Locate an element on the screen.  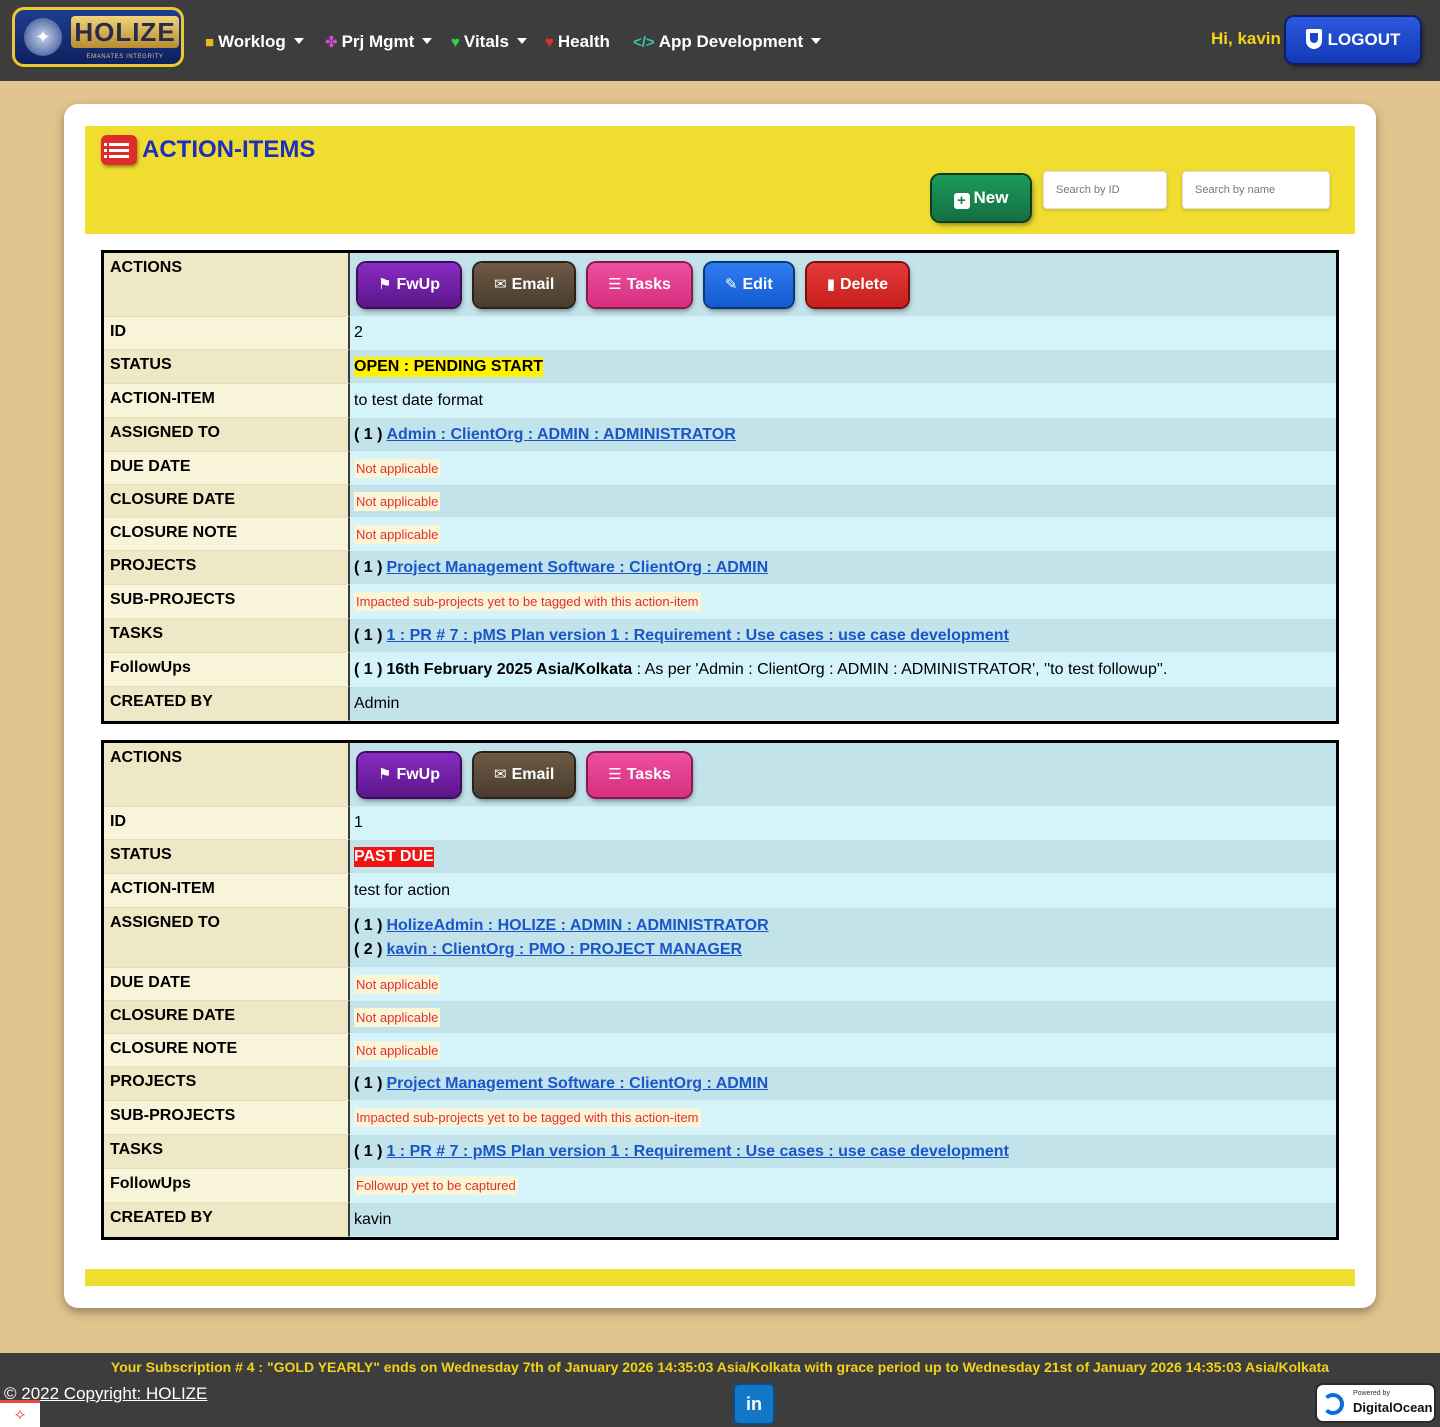
nav-vitals: ♥ Vitals is located at coordinates (489, 42).